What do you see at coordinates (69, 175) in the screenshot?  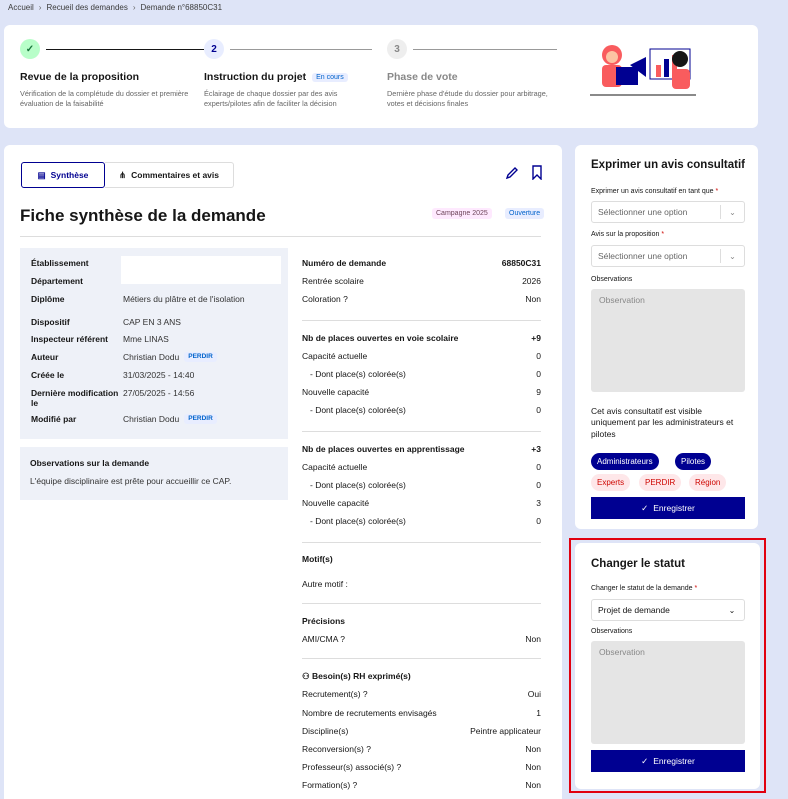 I see `tab-label: Synthèse` at bounding box center [69, 175].